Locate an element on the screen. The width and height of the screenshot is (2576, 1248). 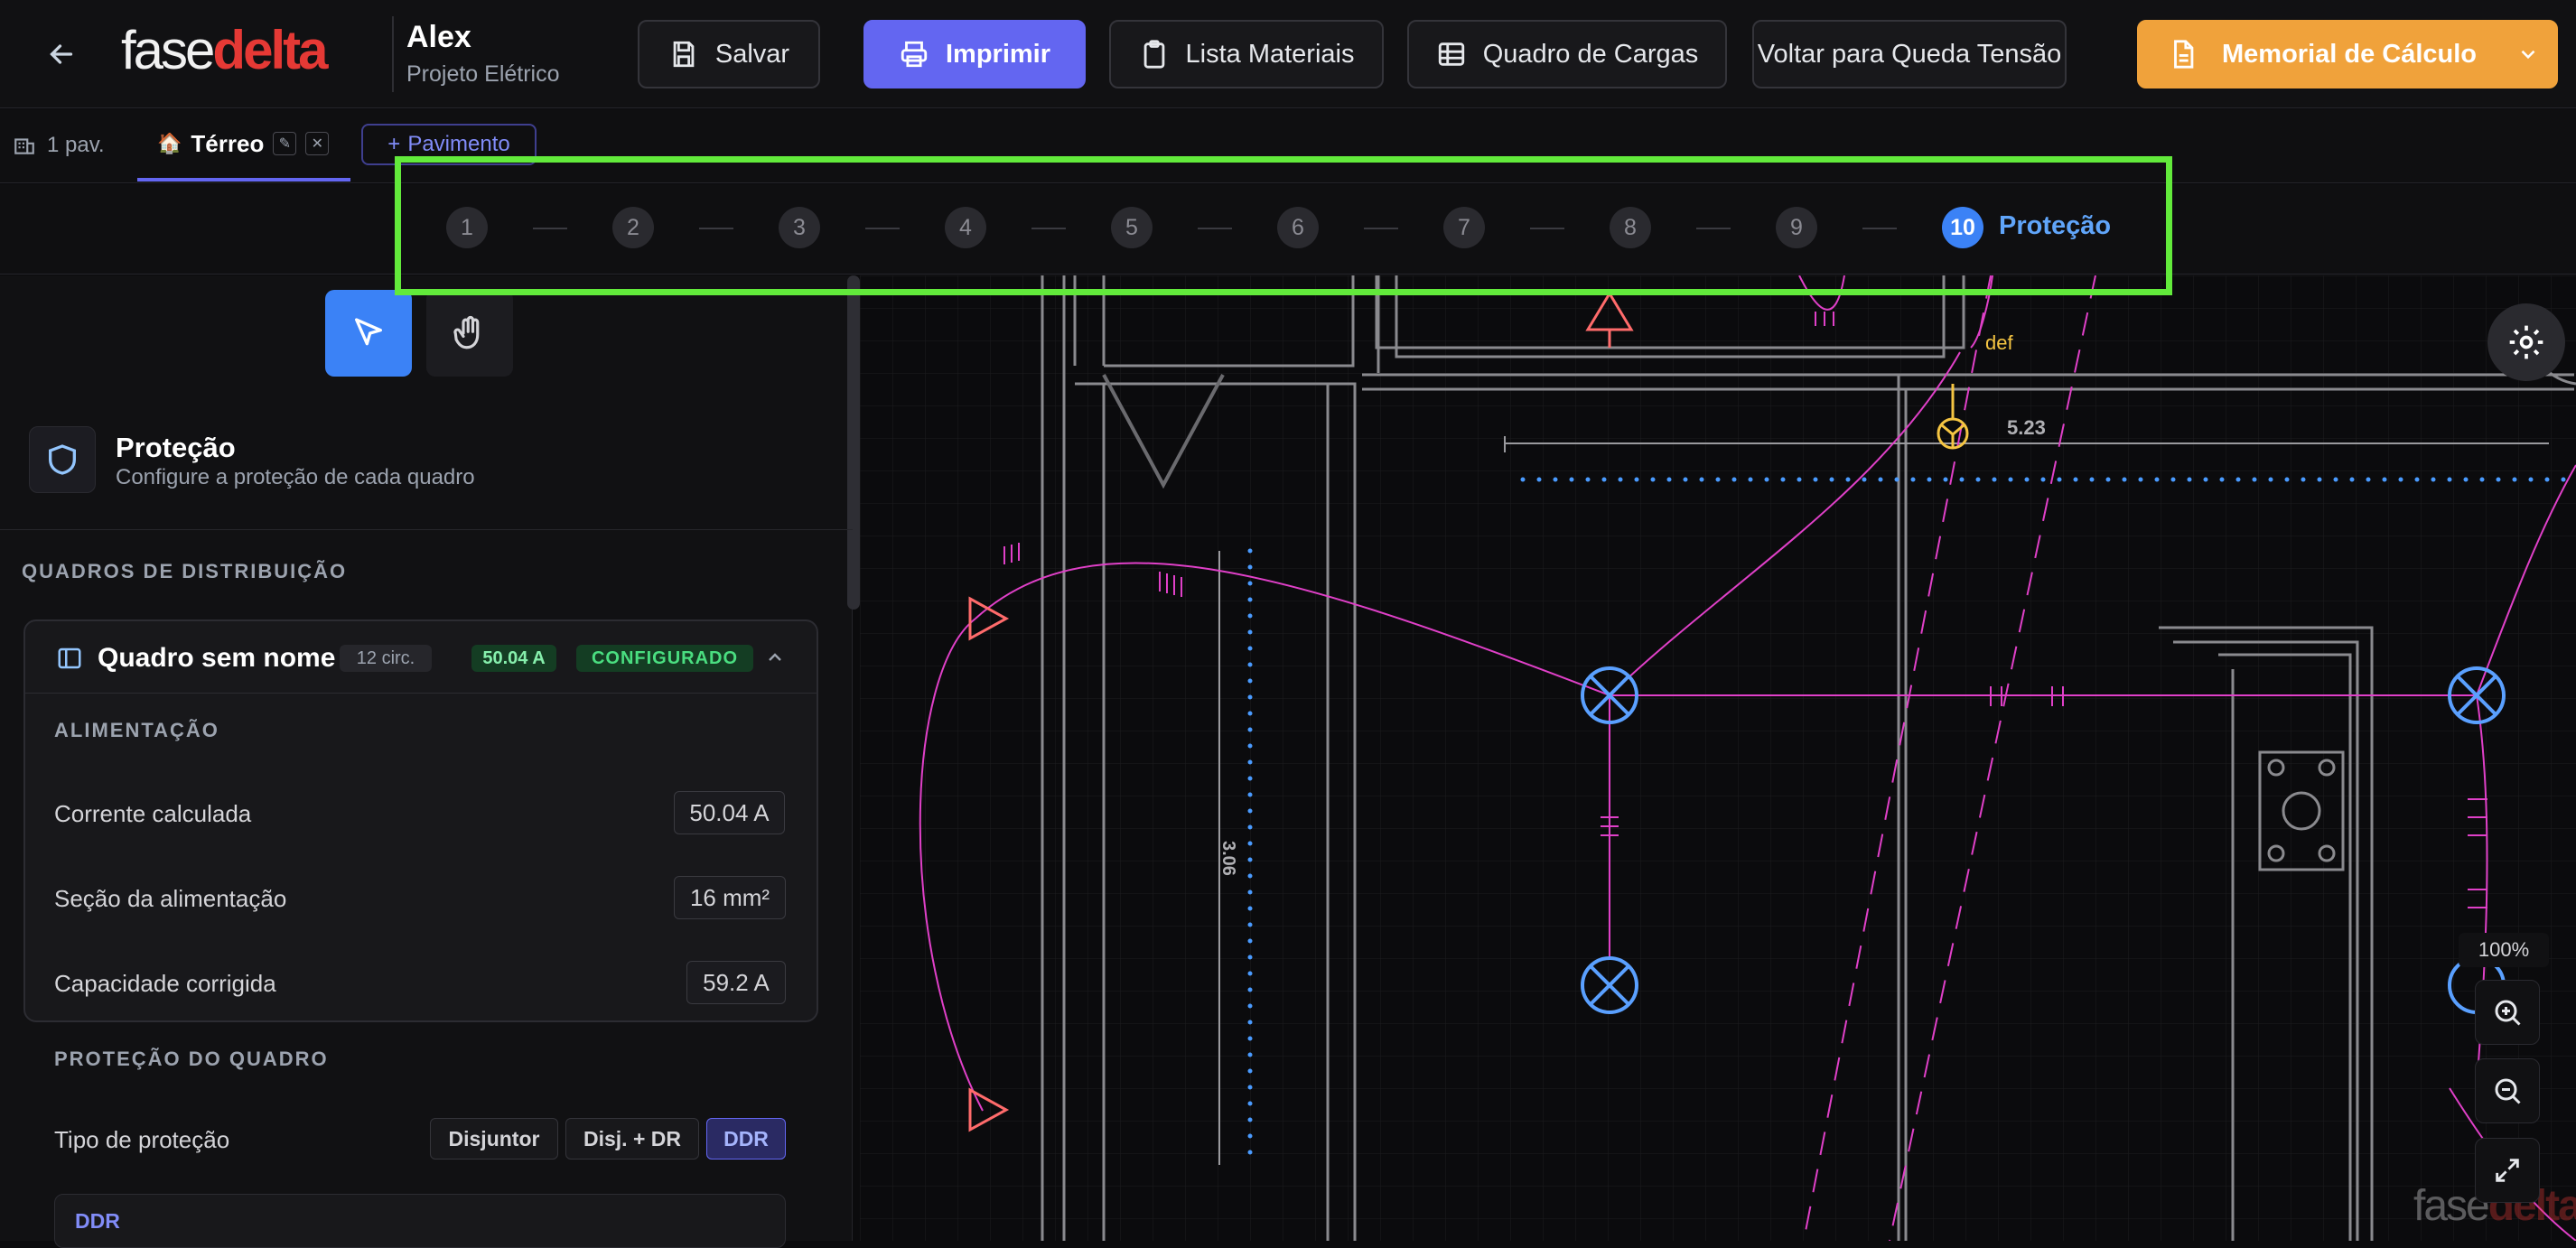
chevron-up-icon is located at coordinates (775, 658).